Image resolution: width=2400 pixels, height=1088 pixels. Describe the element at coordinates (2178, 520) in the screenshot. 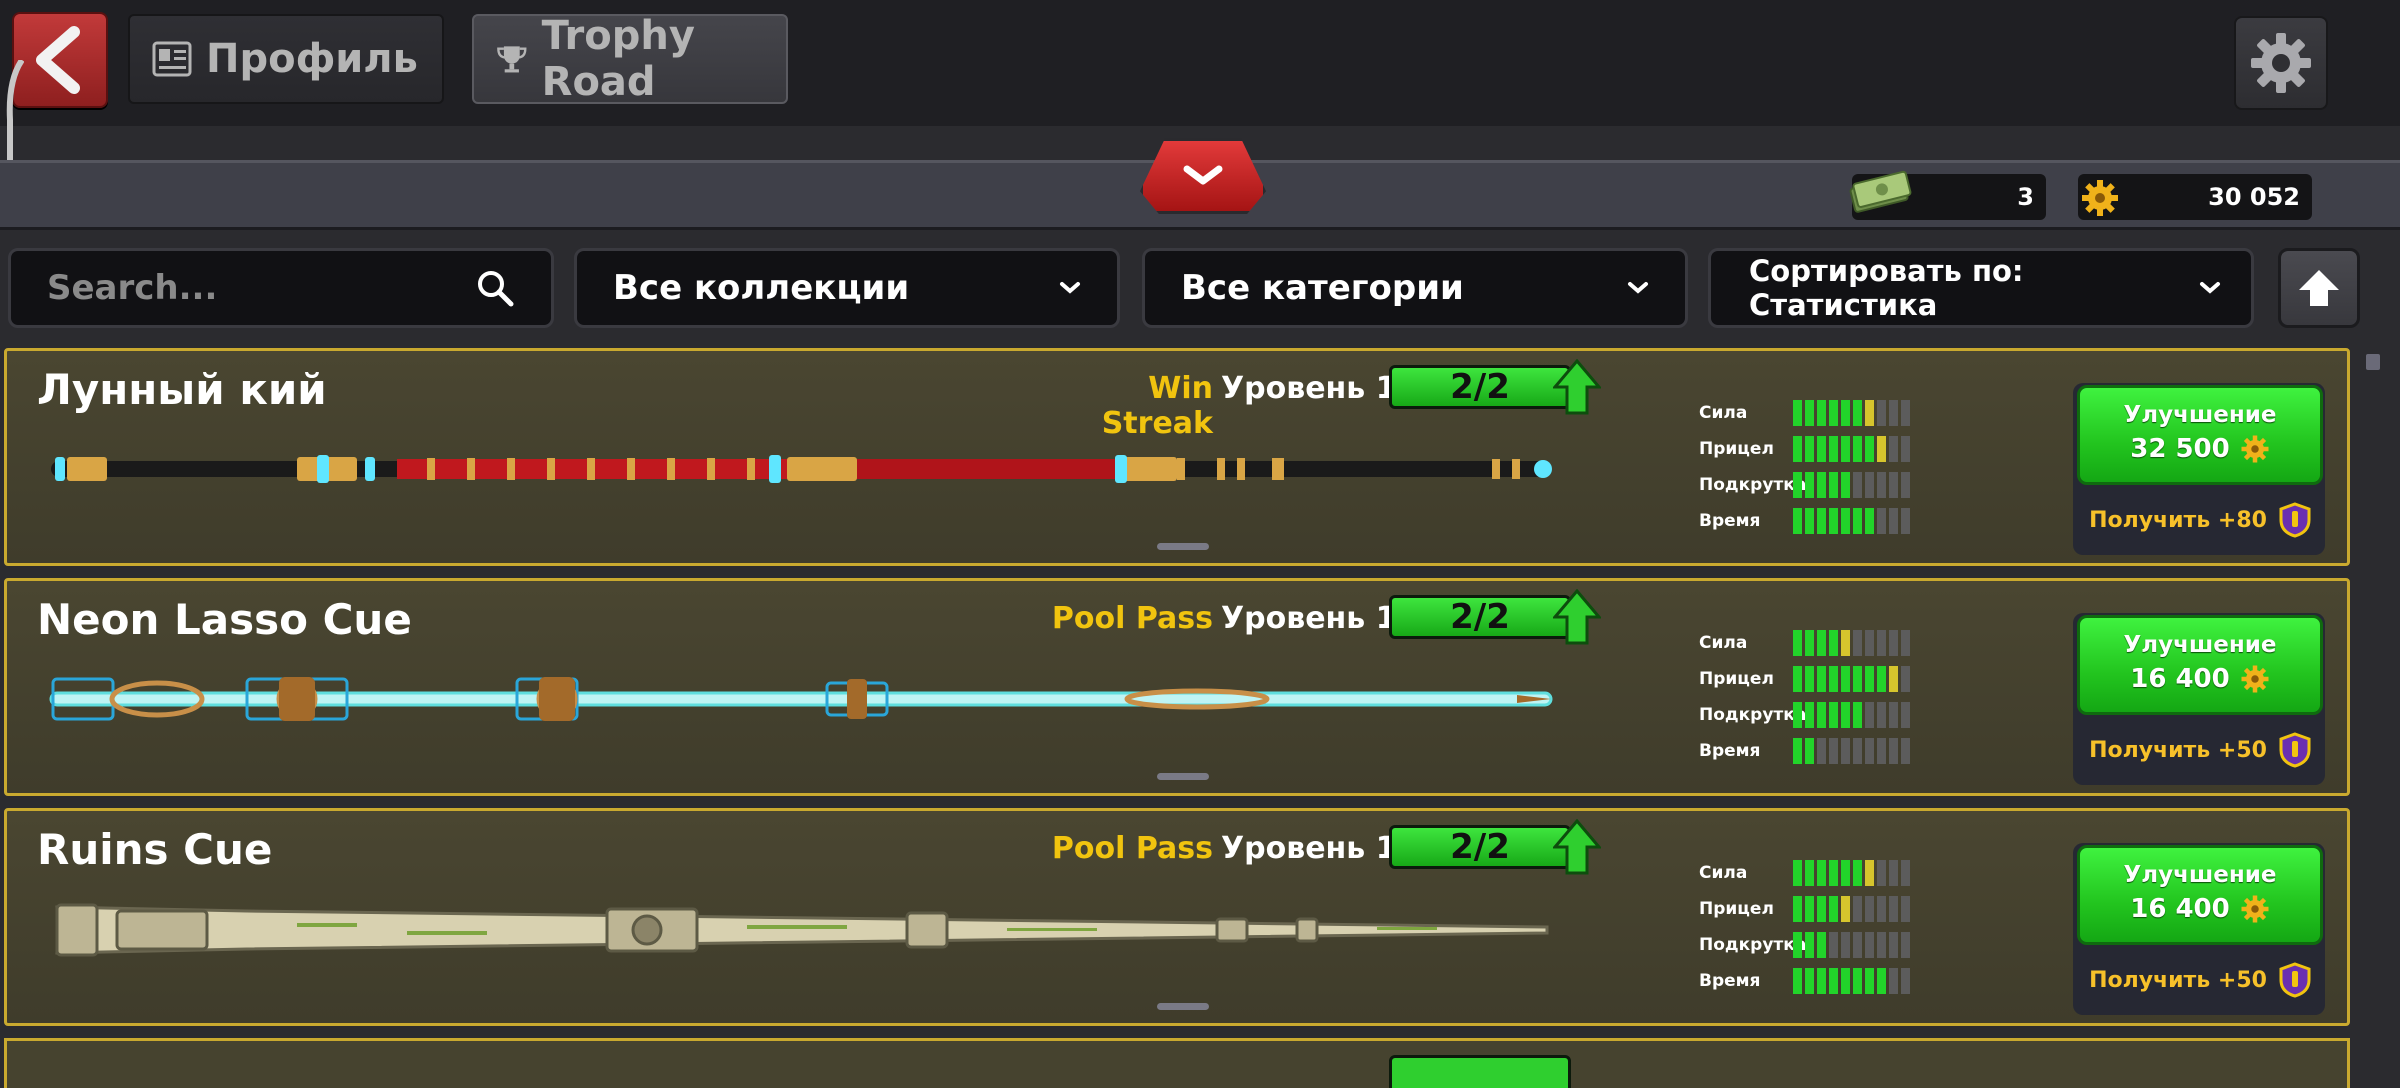

I see `reward-label: Получить +80` at that location.